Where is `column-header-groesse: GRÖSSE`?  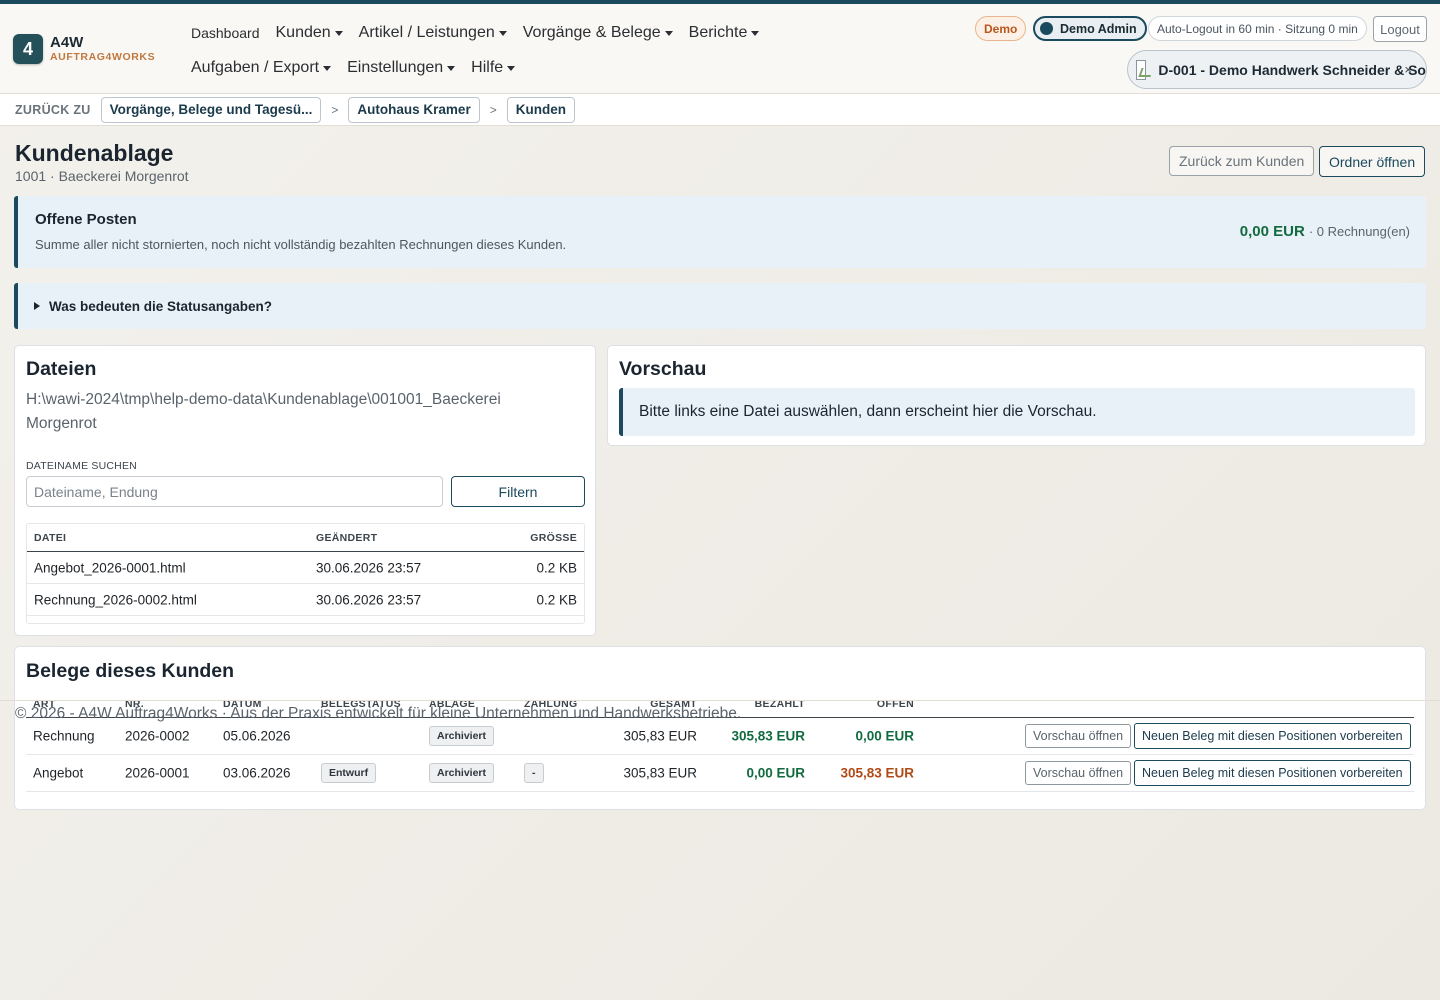
column-header-groesse: GRÖSSE is located at coordinates (553, 538).